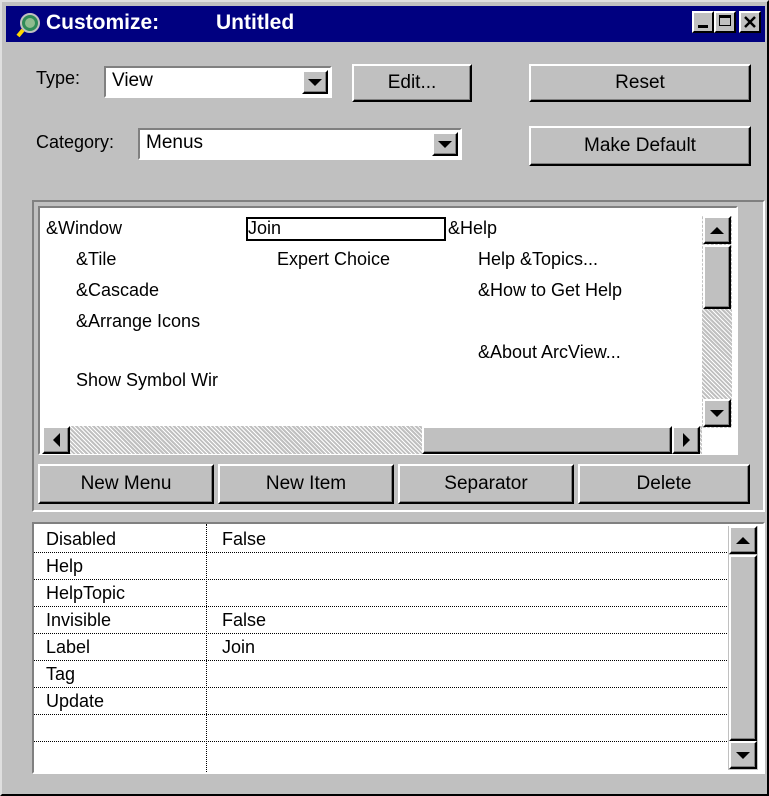 This screenshot has width=769, height=796. Describe the element at coordinates (385, 24) in the screenshot. I see `title-bar: Customize: Untitled` at that location.